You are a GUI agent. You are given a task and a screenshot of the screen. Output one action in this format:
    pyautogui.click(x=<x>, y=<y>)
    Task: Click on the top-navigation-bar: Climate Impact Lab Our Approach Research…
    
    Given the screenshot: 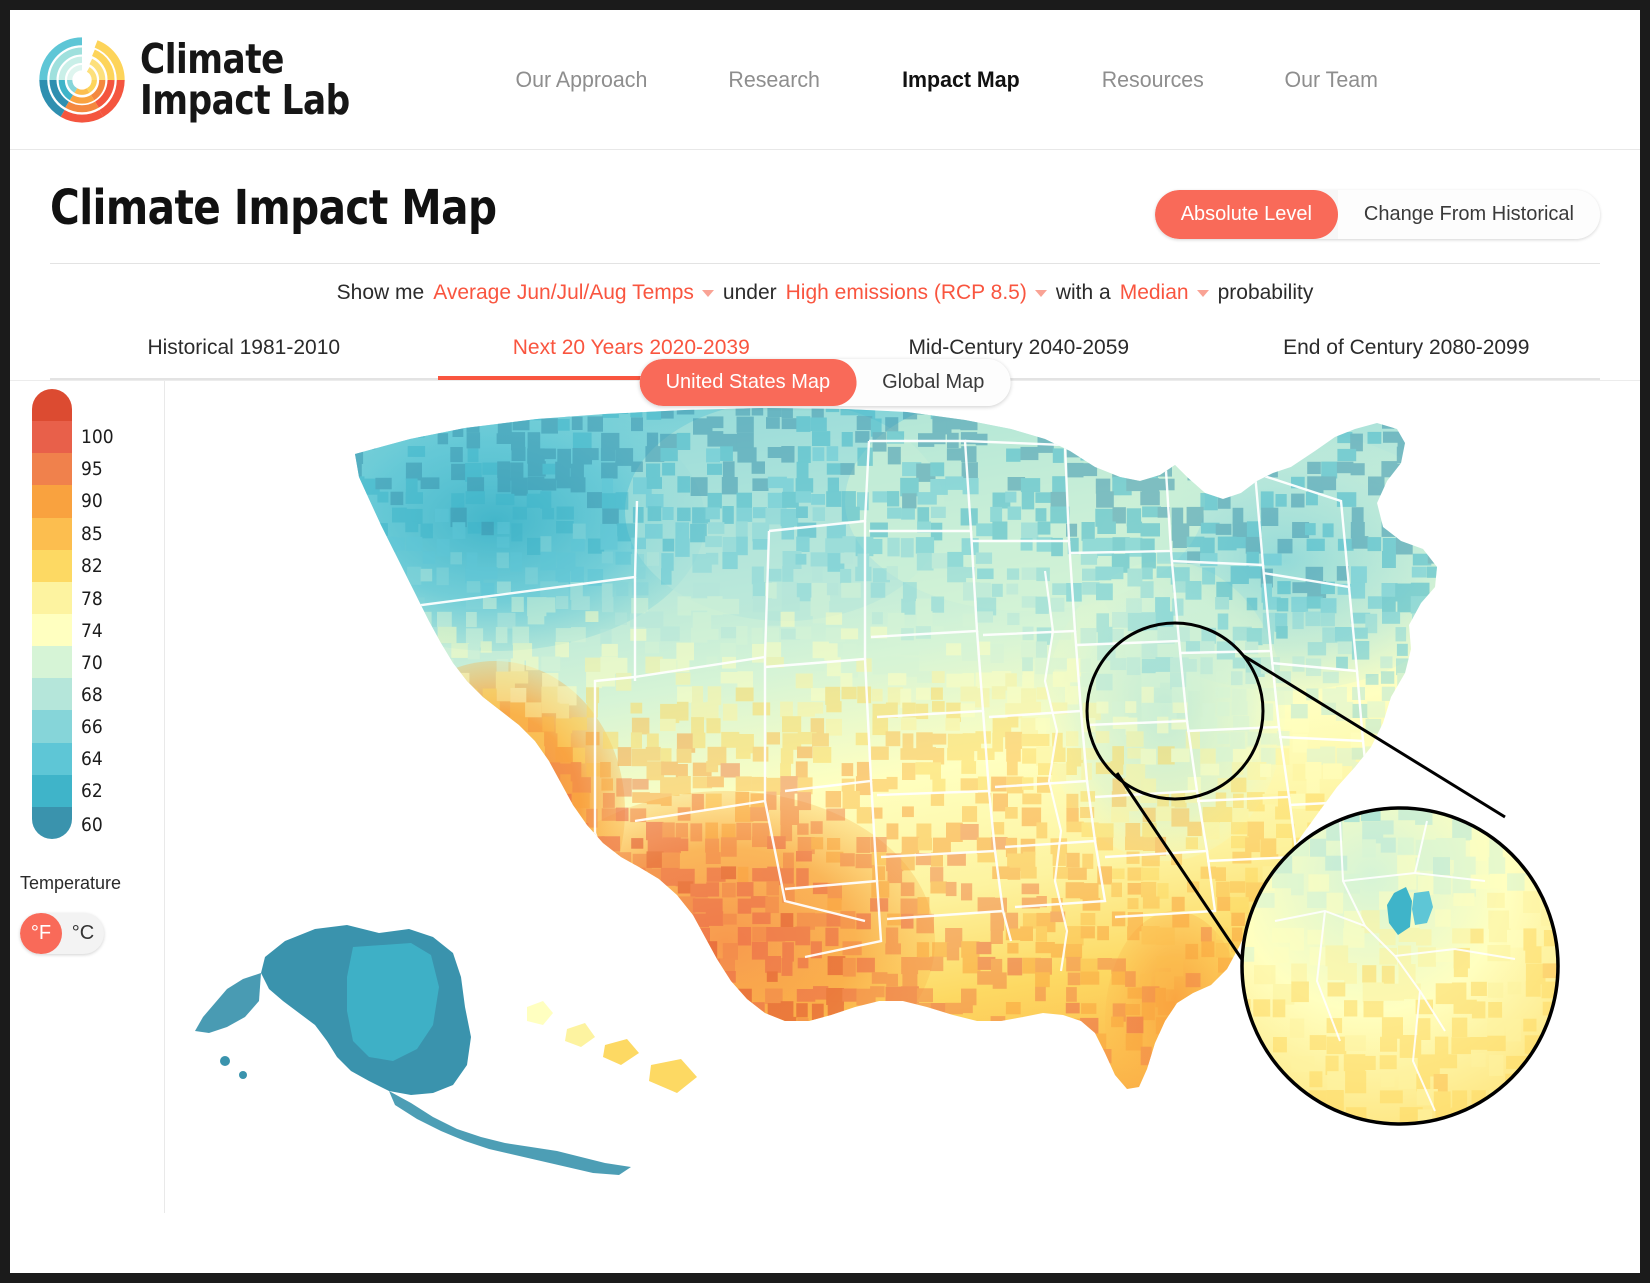 What is the action you would take?
    pyautogui.click(x=825, y=80)
    